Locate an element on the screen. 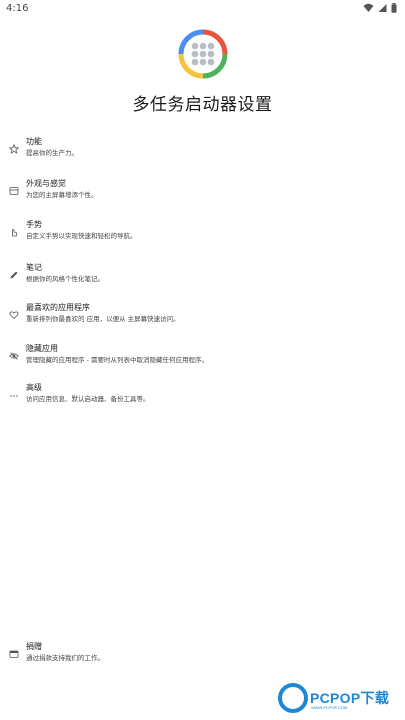  setting-item-favorite-apps: 最喜欢的应用程序 重新排列你最喜欢的 应用，以便从 主屏幕快速访问。 is located at coordinates (202, 317).